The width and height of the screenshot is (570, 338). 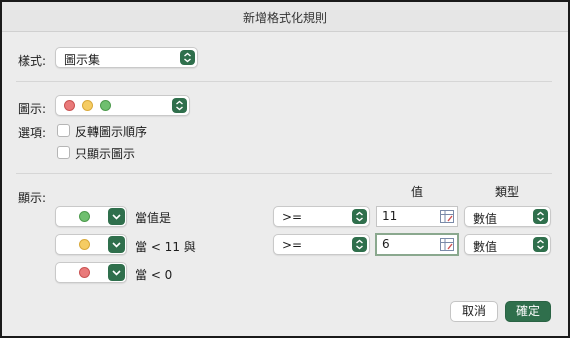 I want to click on value-column-header: 值, so click(x=417, y=192).